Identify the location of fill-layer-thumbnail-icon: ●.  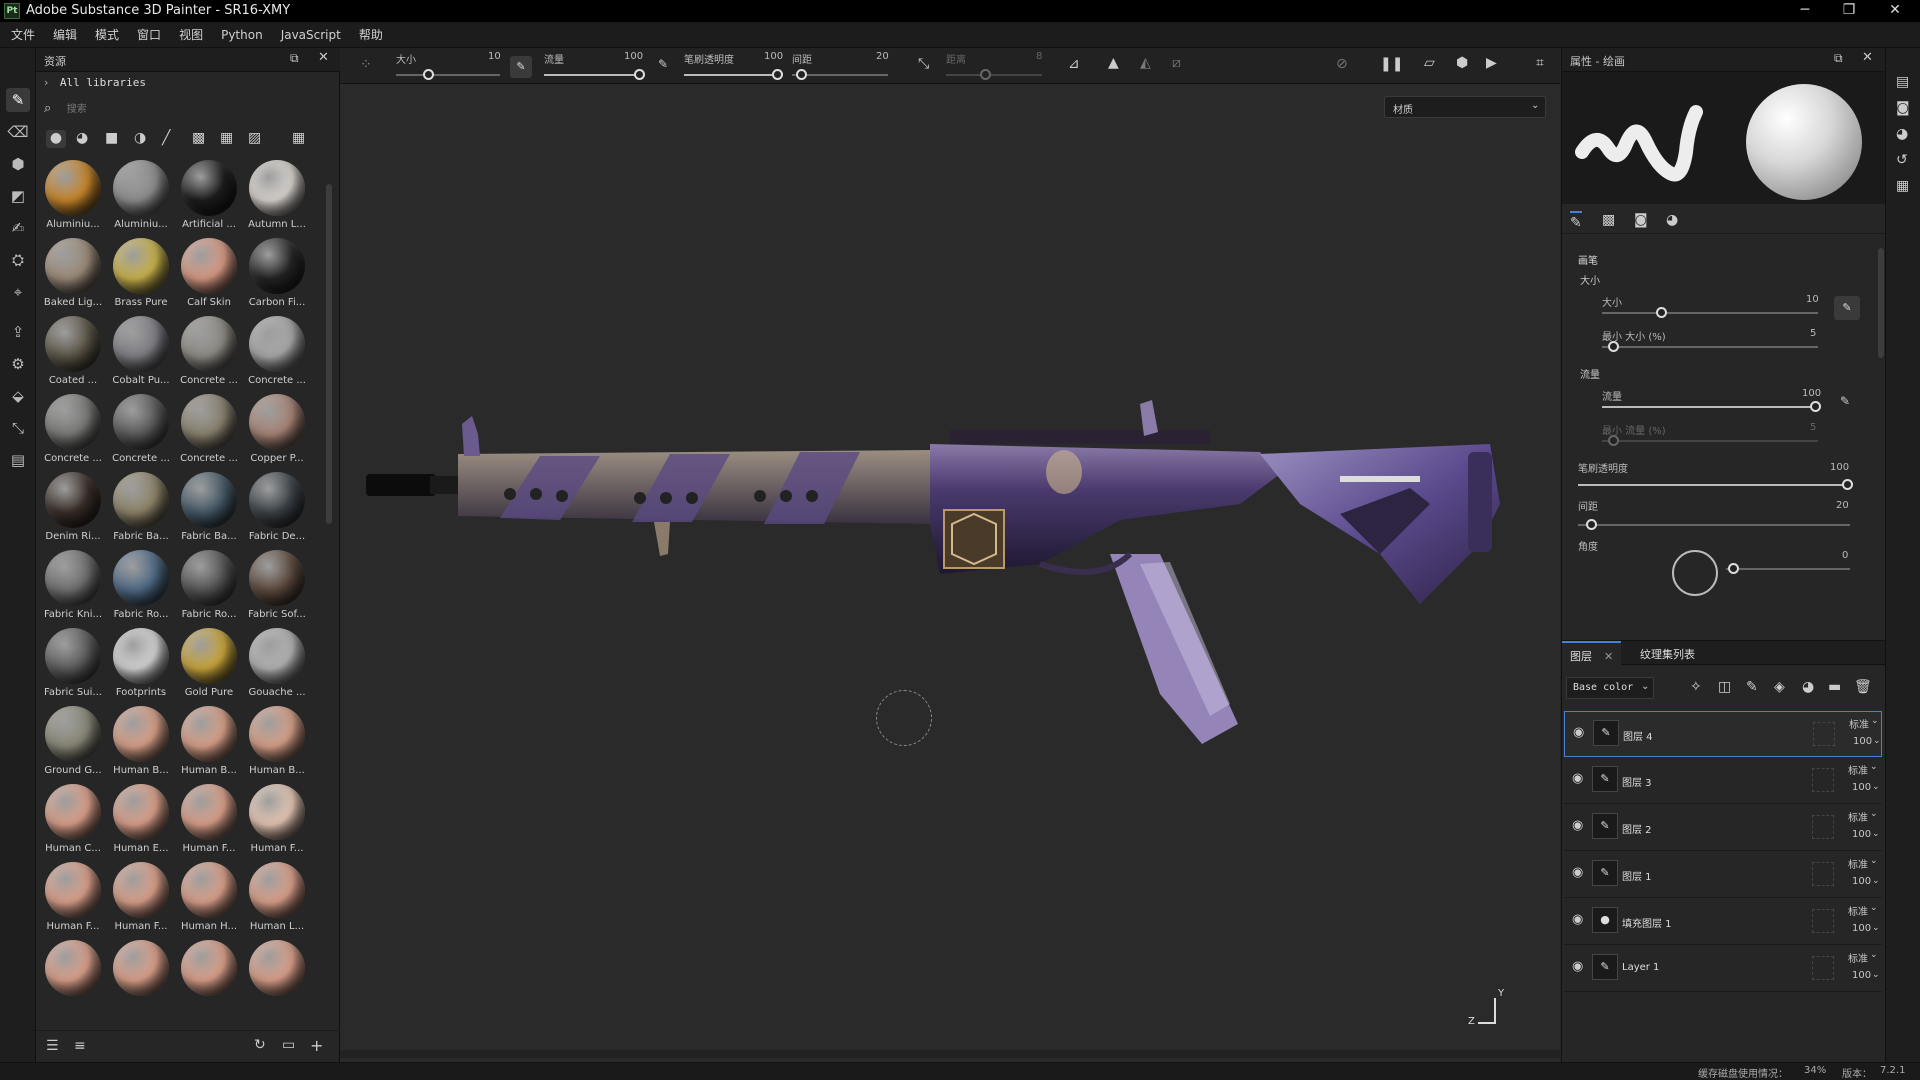
(1605, 920).